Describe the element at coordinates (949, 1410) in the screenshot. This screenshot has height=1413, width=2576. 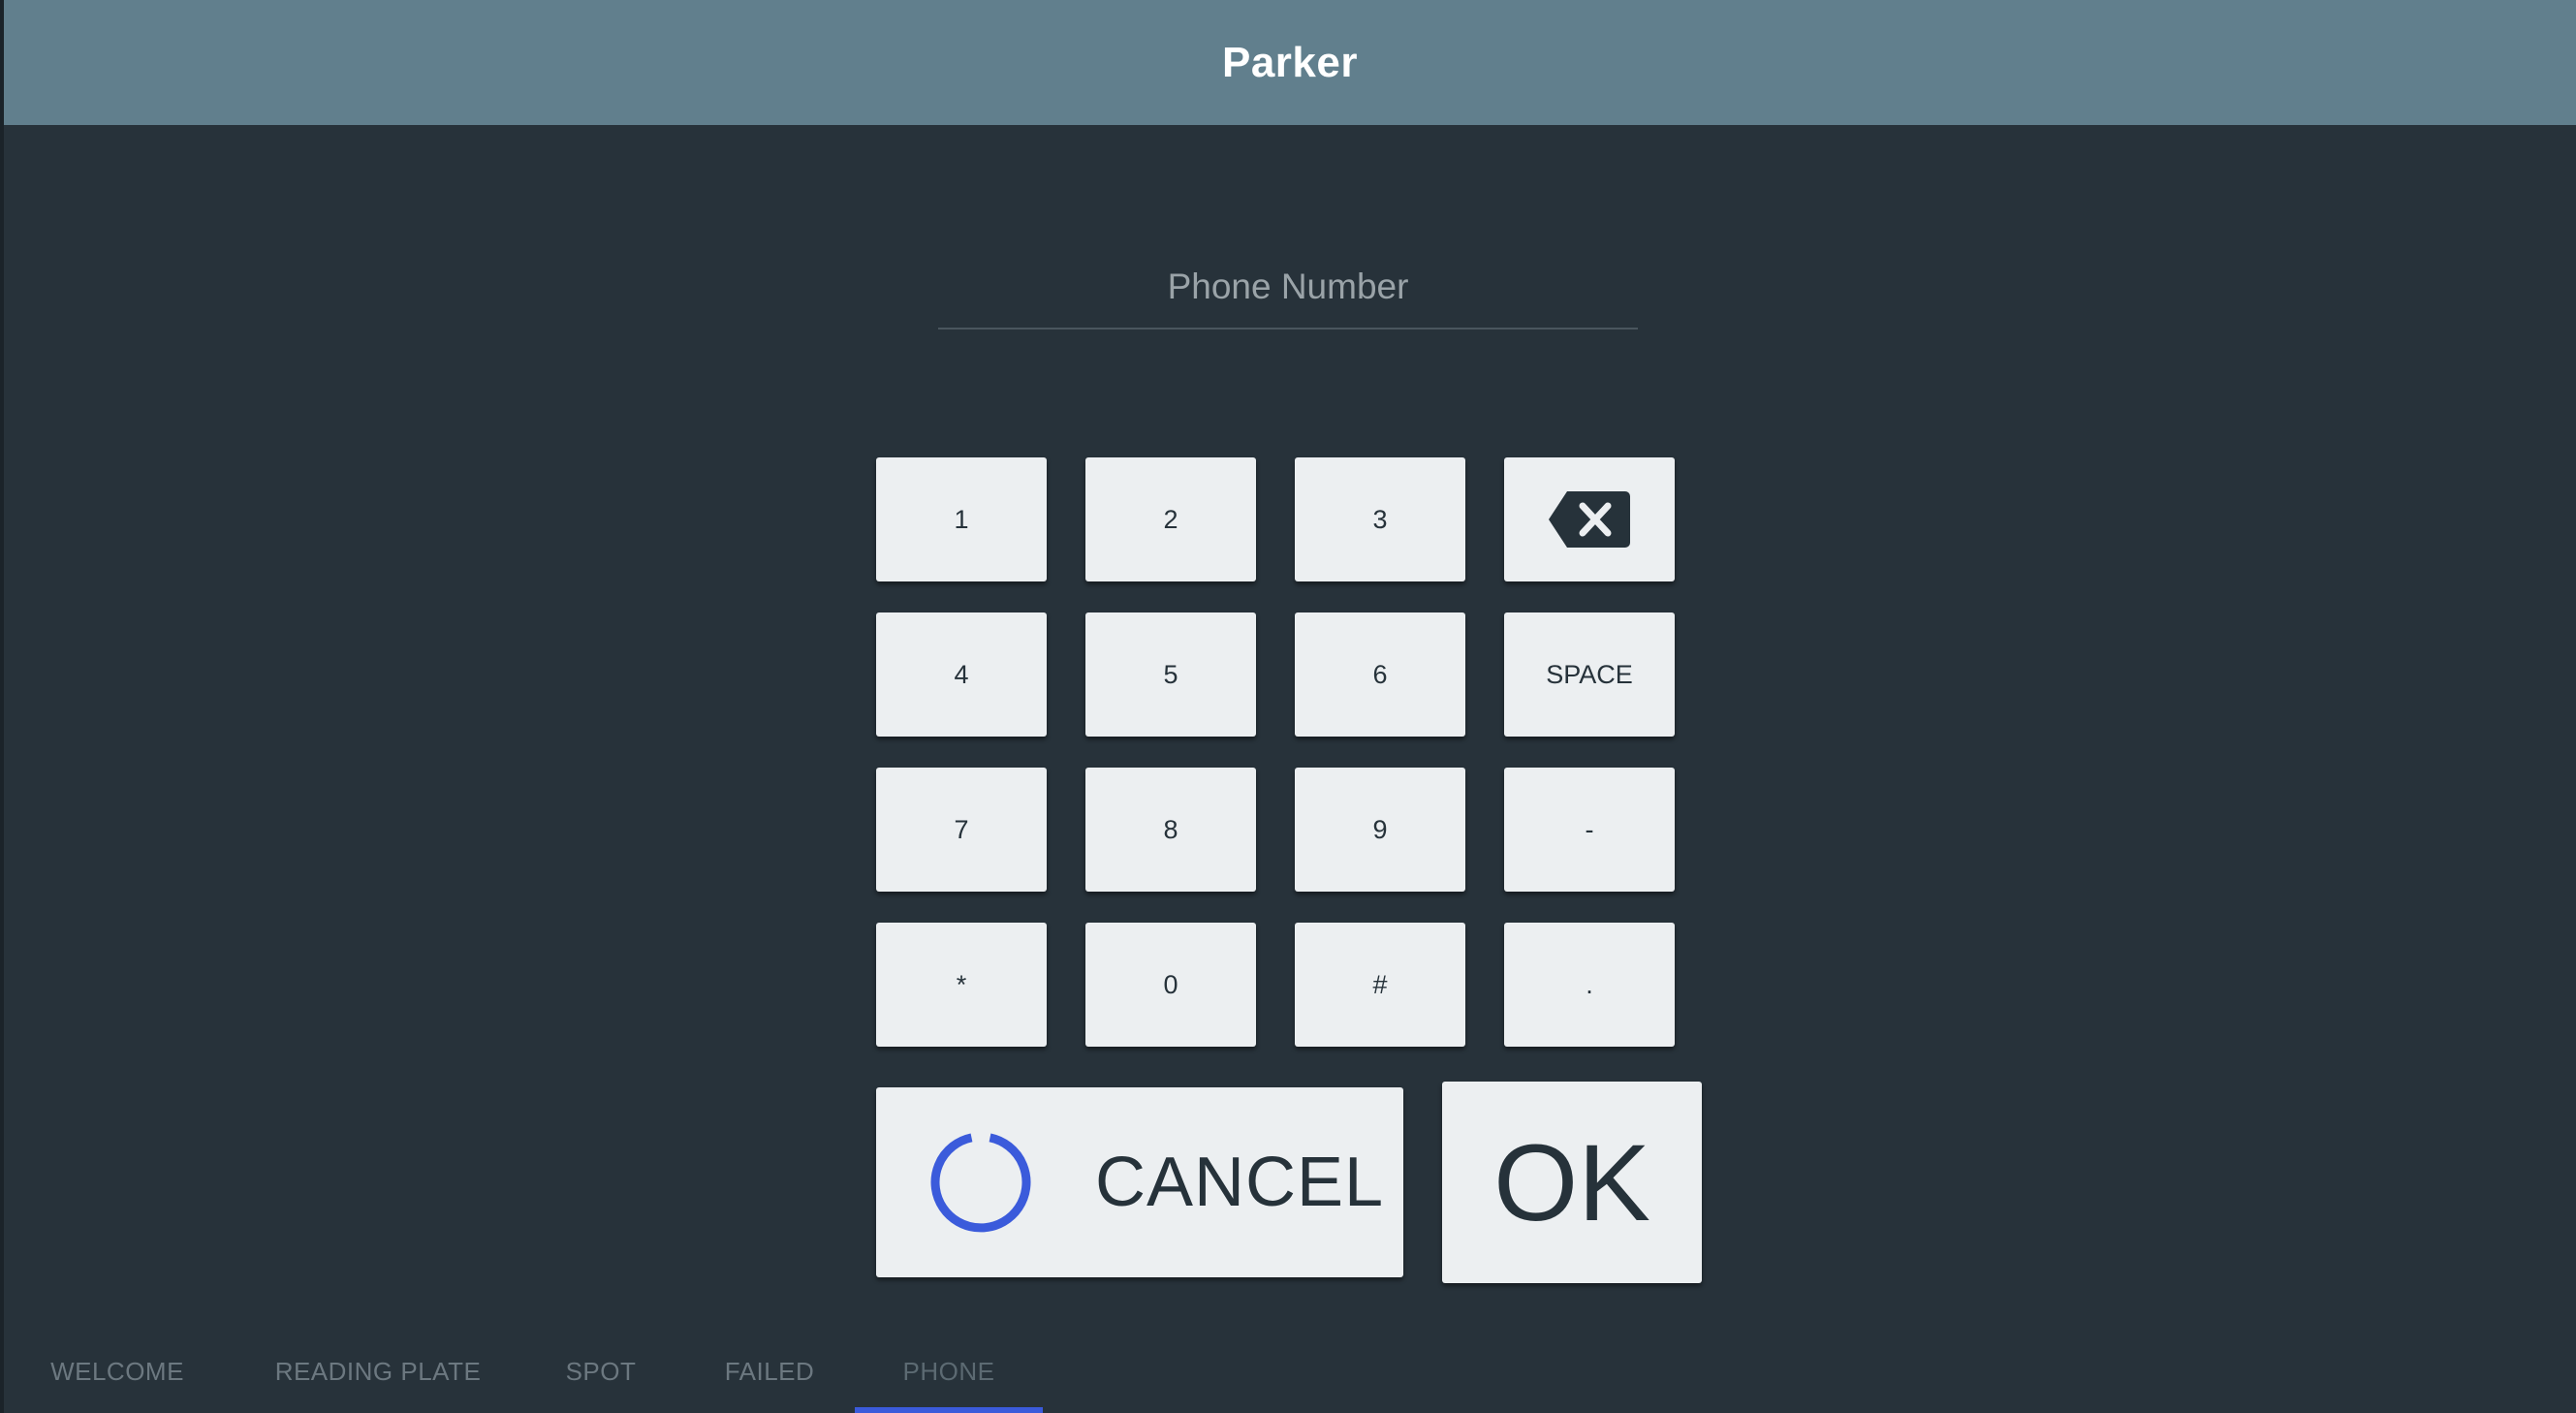
I see `active-tab-indicator` at that location.